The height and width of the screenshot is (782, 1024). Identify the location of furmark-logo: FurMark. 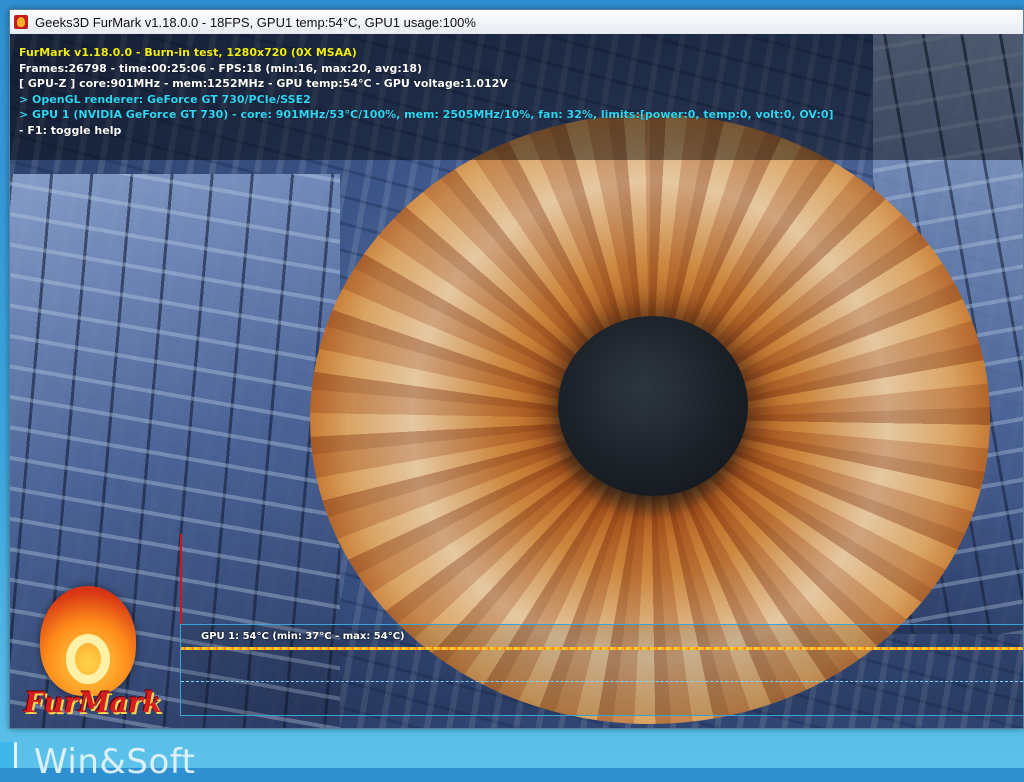
(93, 652).